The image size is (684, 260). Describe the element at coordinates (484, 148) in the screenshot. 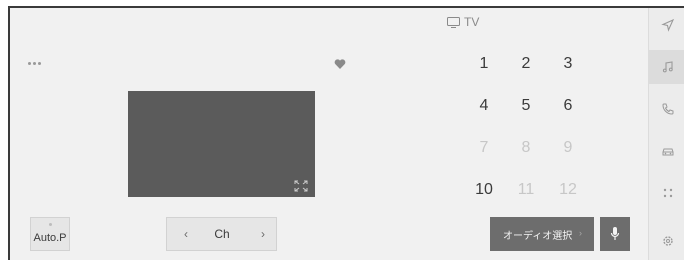

I see `key-7: 7` at that location.